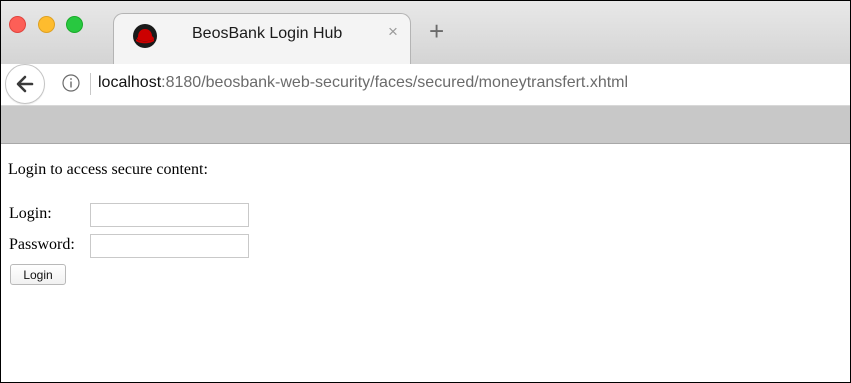 This screenshot has width=851, height=383. I want to click on active-tab: BeosBank Login Hub ×, so click(262, 39).